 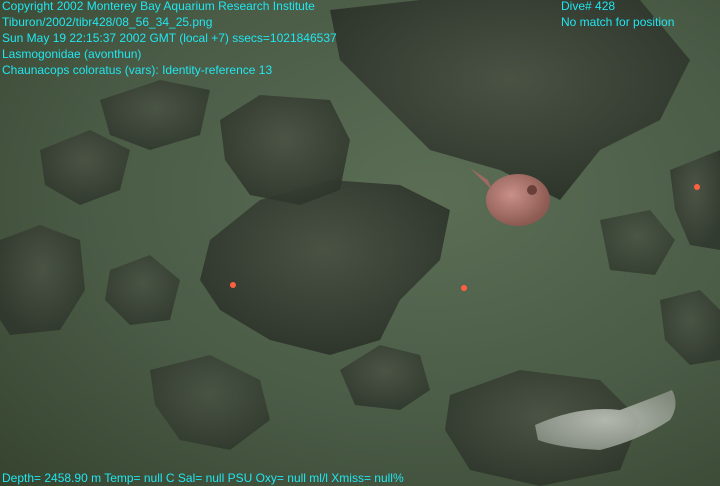 I want to click on family-line: Lasmogonidae (avonthun), so click(x=72, y=54).